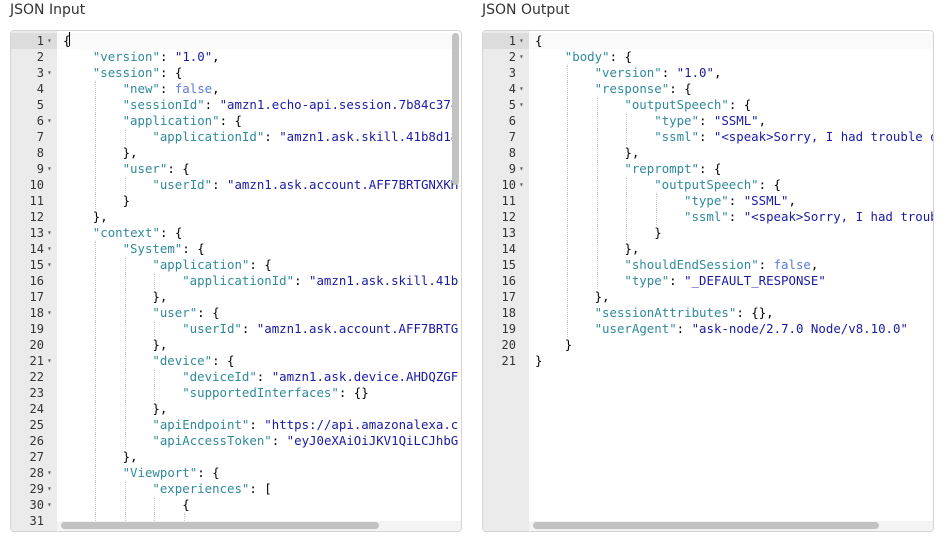 The width and height of the screenshot is (950, 538). I want to click on code-line: 7 "ssml": "<speak>Sorry, I had trouble do, so click(708, 137).